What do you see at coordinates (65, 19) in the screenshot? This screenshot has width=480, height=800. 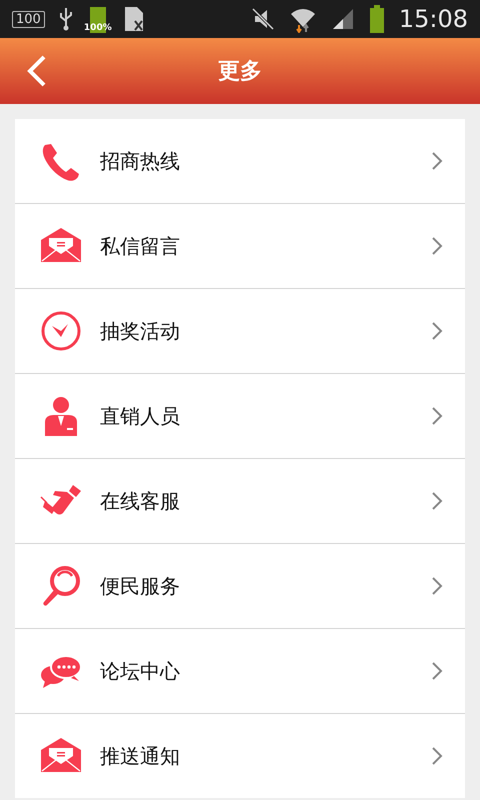 I see `usb-icon` at bounding box center [65, 19].